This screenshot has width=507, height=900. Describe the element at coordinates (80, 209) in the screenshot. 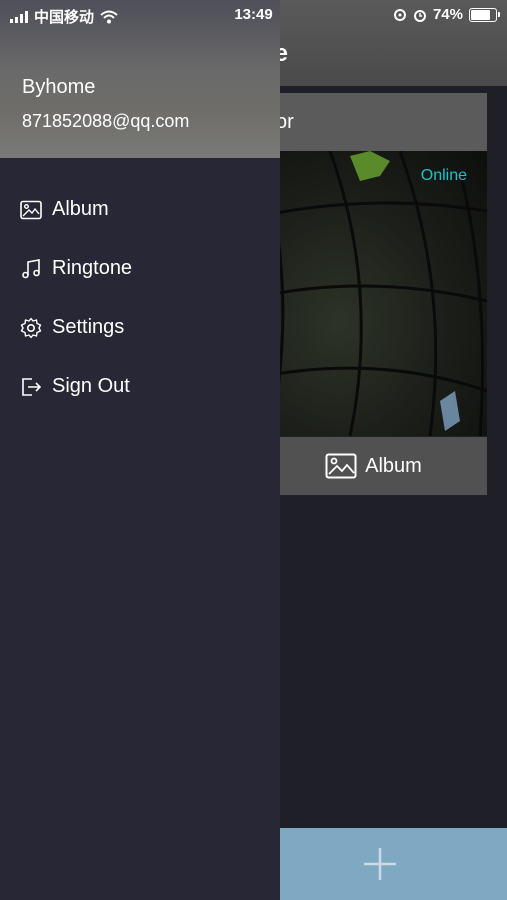

I see `menu-item-label: Album` at that location.